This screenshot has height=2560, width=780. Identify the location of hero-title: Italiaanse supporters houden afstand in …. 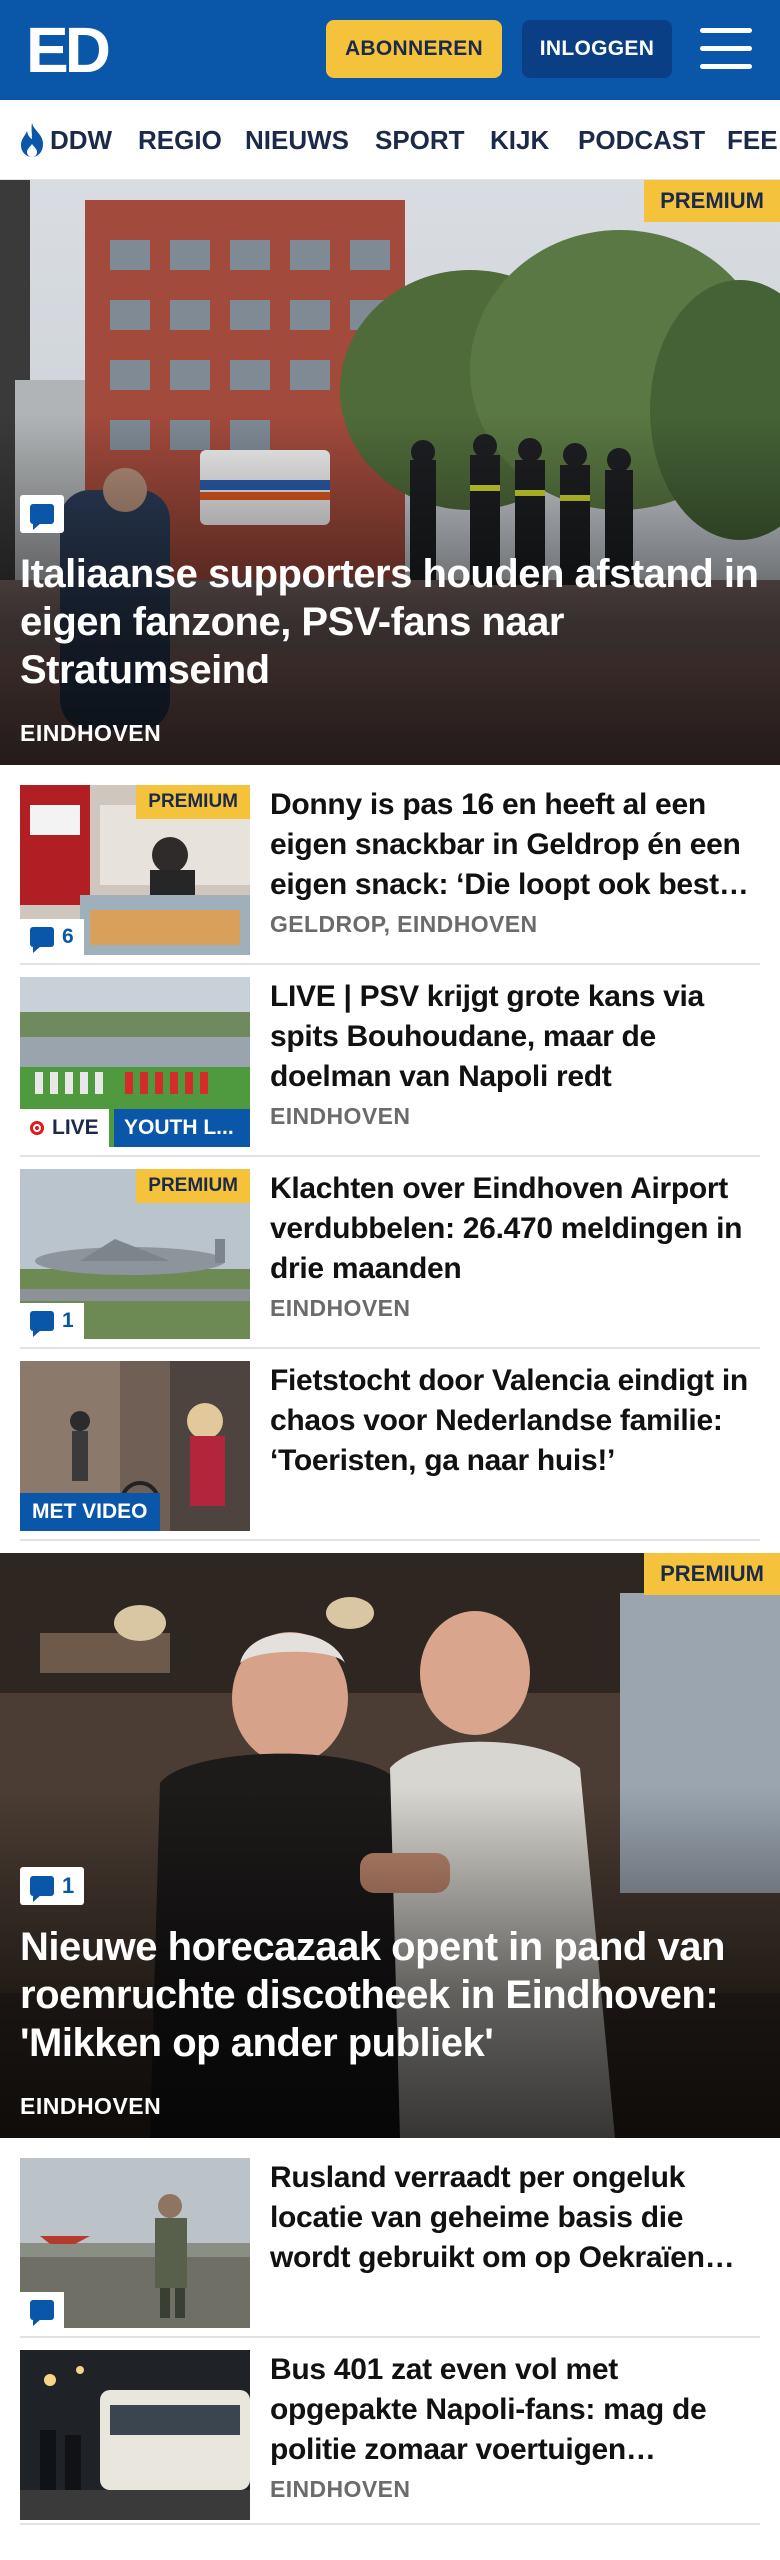
(390, 622).